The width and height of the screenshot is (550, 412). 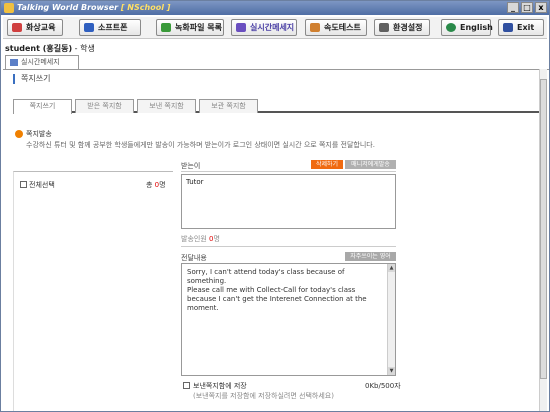 I want to click on scroll-up-icon: ▲, so click(x=391, y=268).